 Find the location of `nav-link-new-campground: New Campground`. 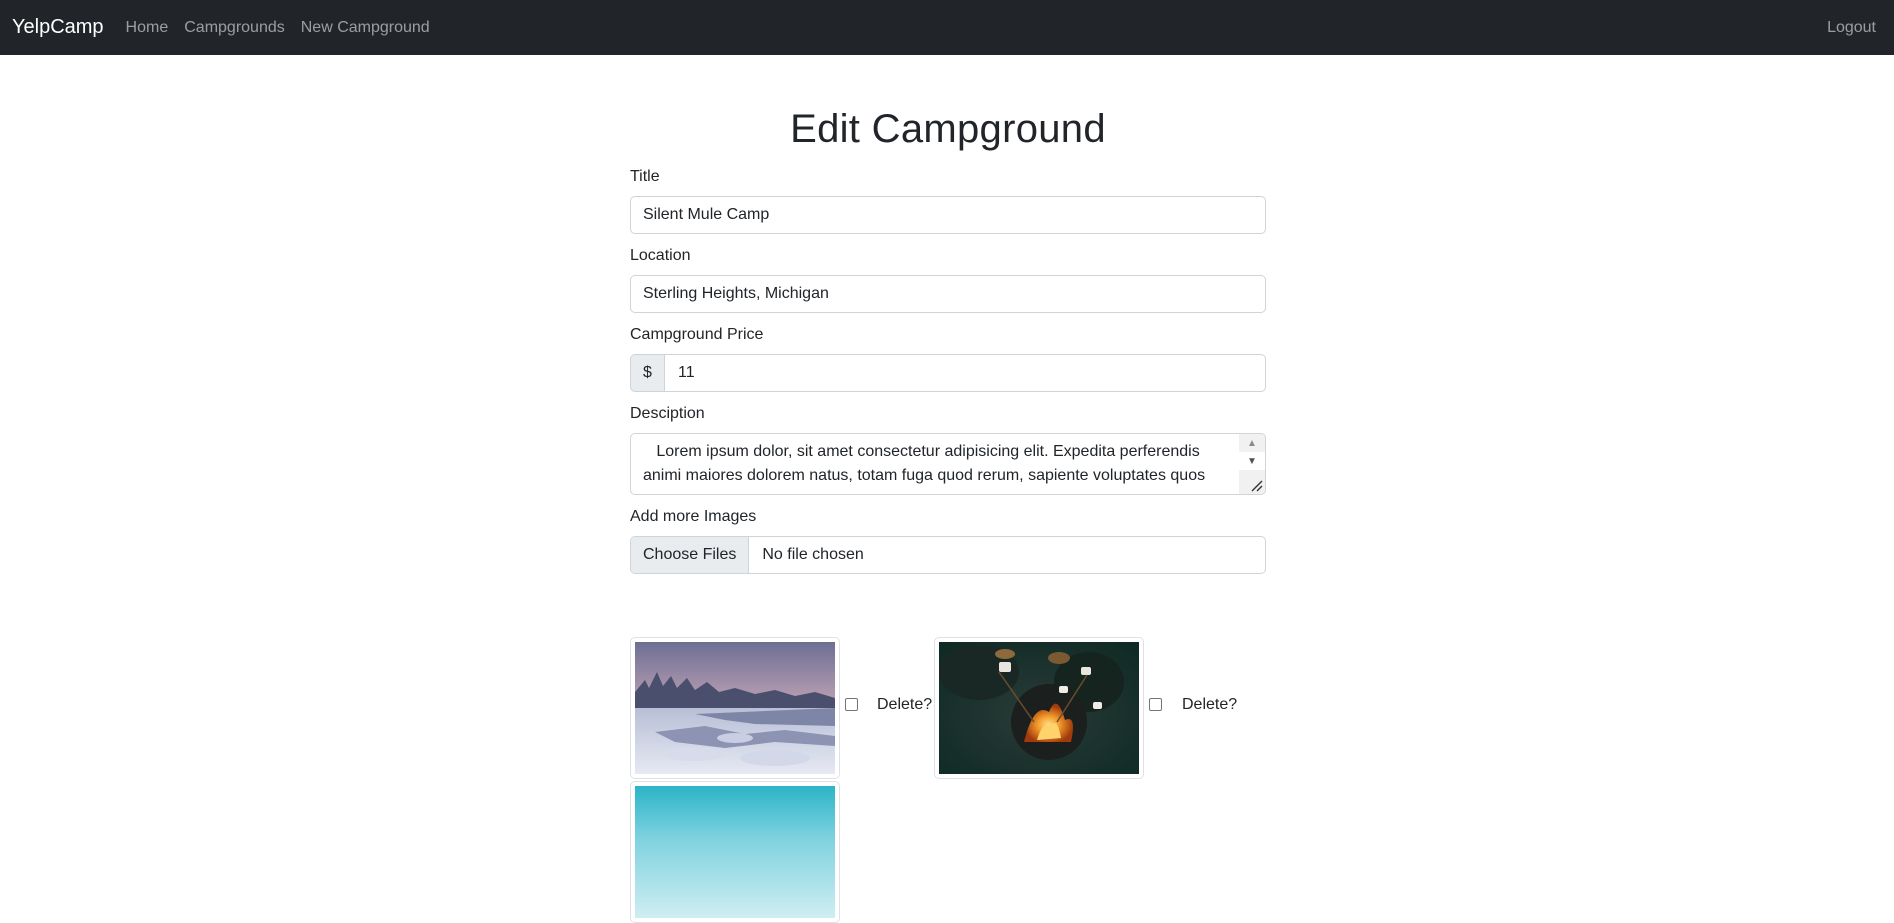

nav-link-new-campground: New Campground is located at coordinates (365, 28).